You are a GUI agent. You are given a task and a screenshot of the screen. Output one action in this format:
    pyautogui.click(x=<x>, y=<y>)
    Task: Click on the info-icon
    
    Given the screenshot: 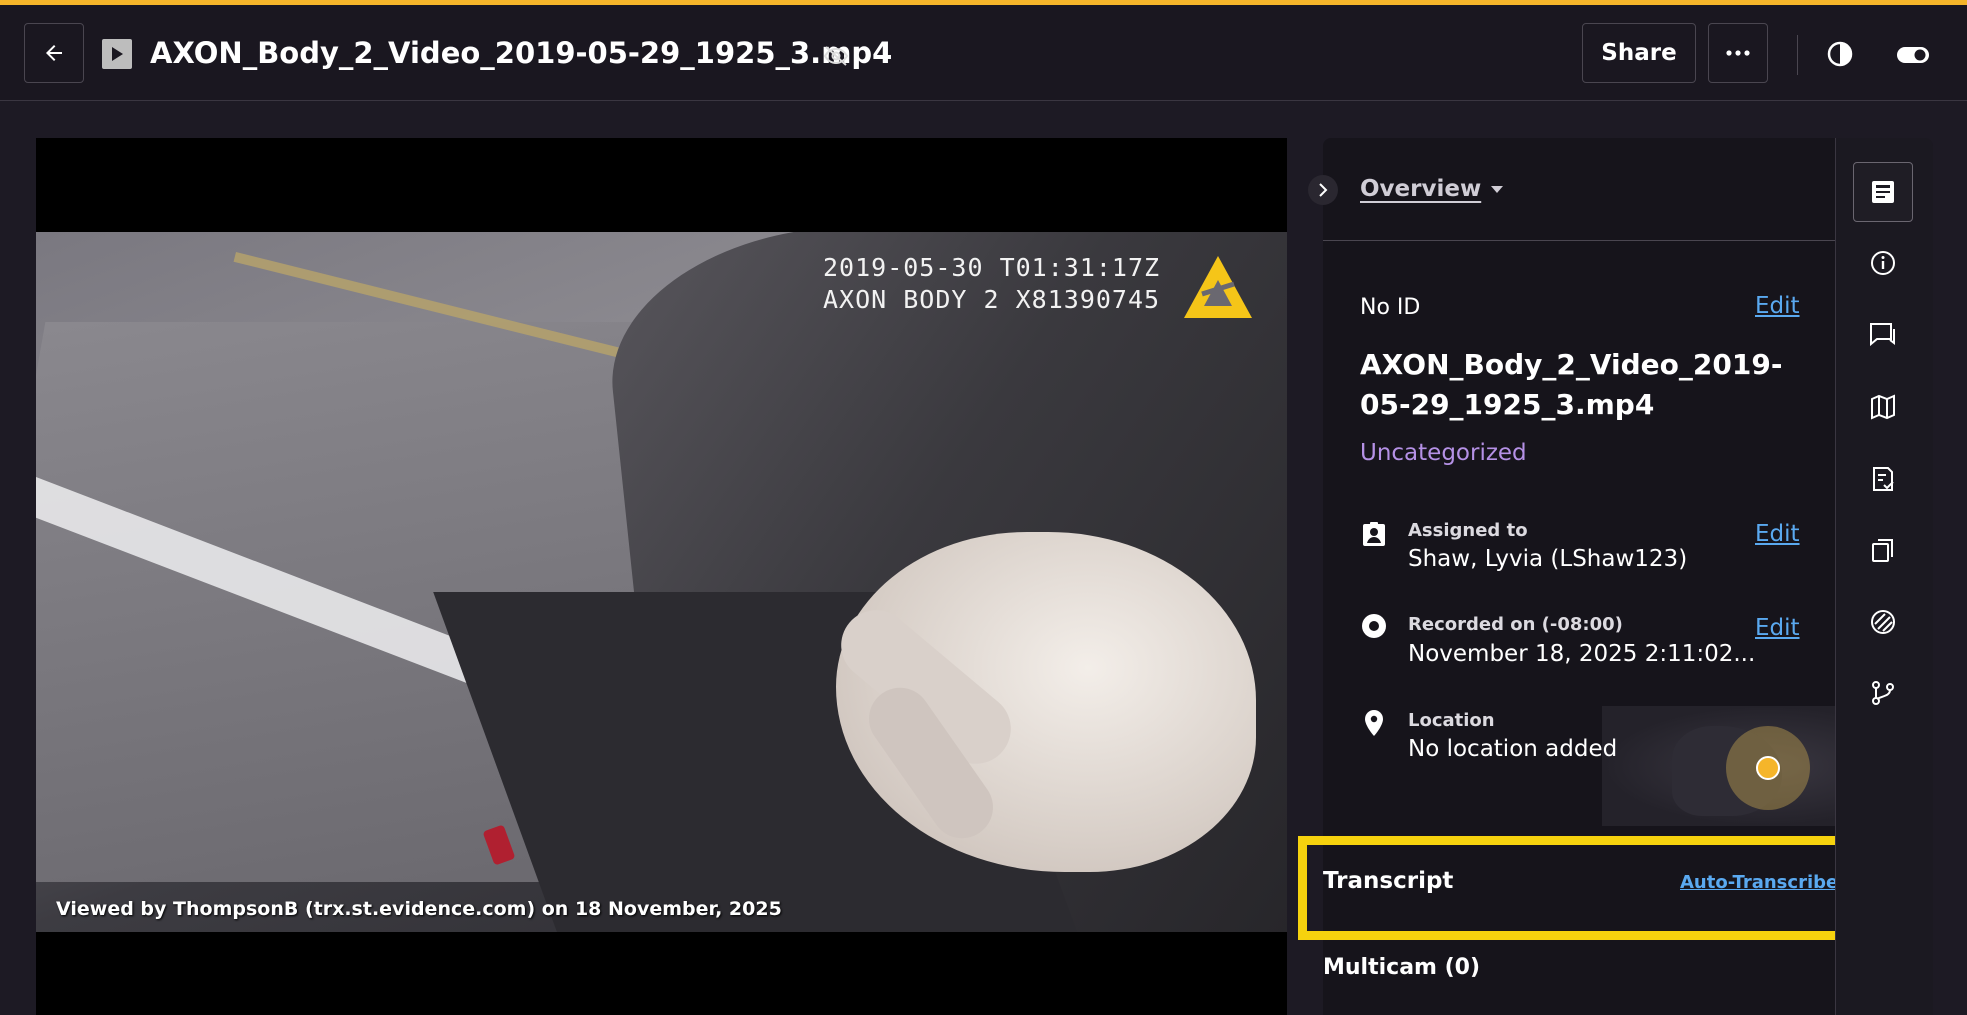 What is the action you would take?
    pyautogui.click(x=1883, y=263)
    